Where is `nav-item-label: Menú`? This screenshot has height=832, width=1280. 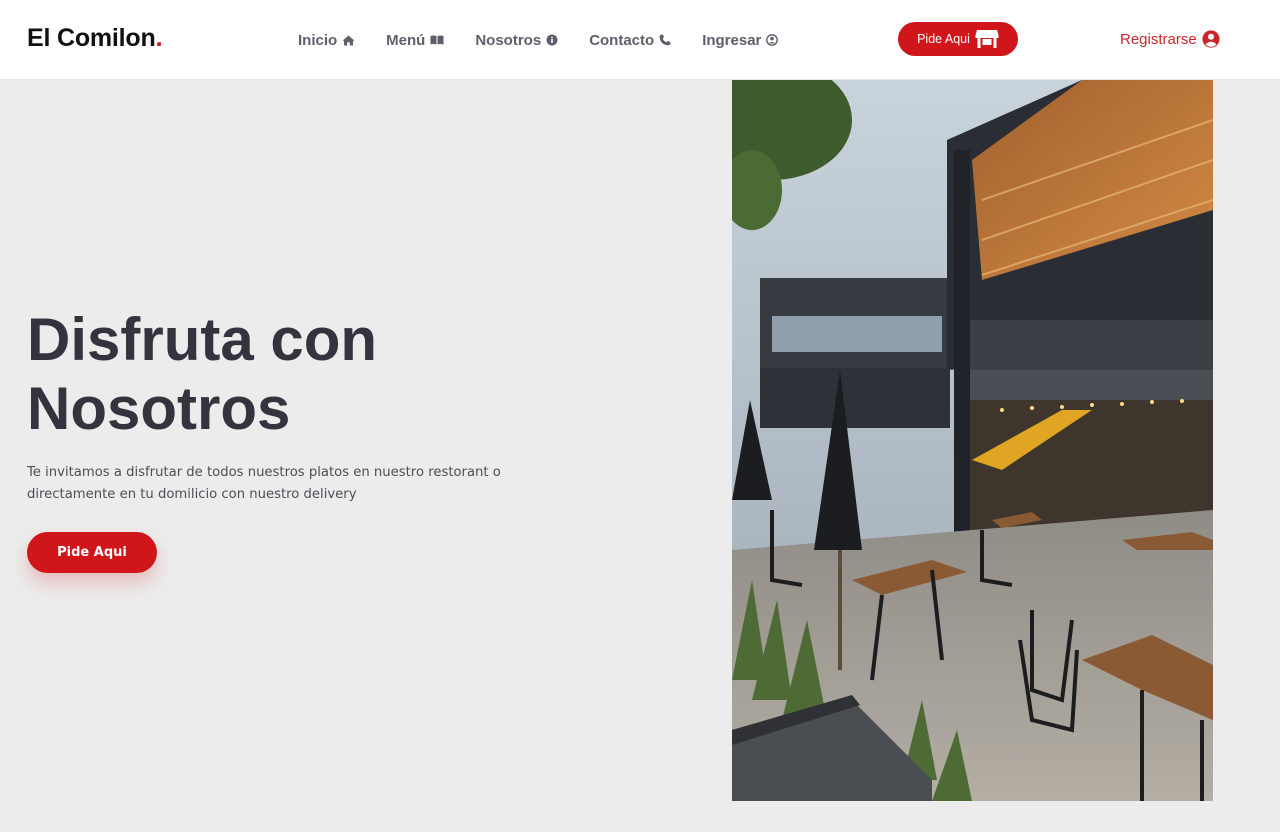 nav-item-label: Menú is located at coordinates (406, 40).